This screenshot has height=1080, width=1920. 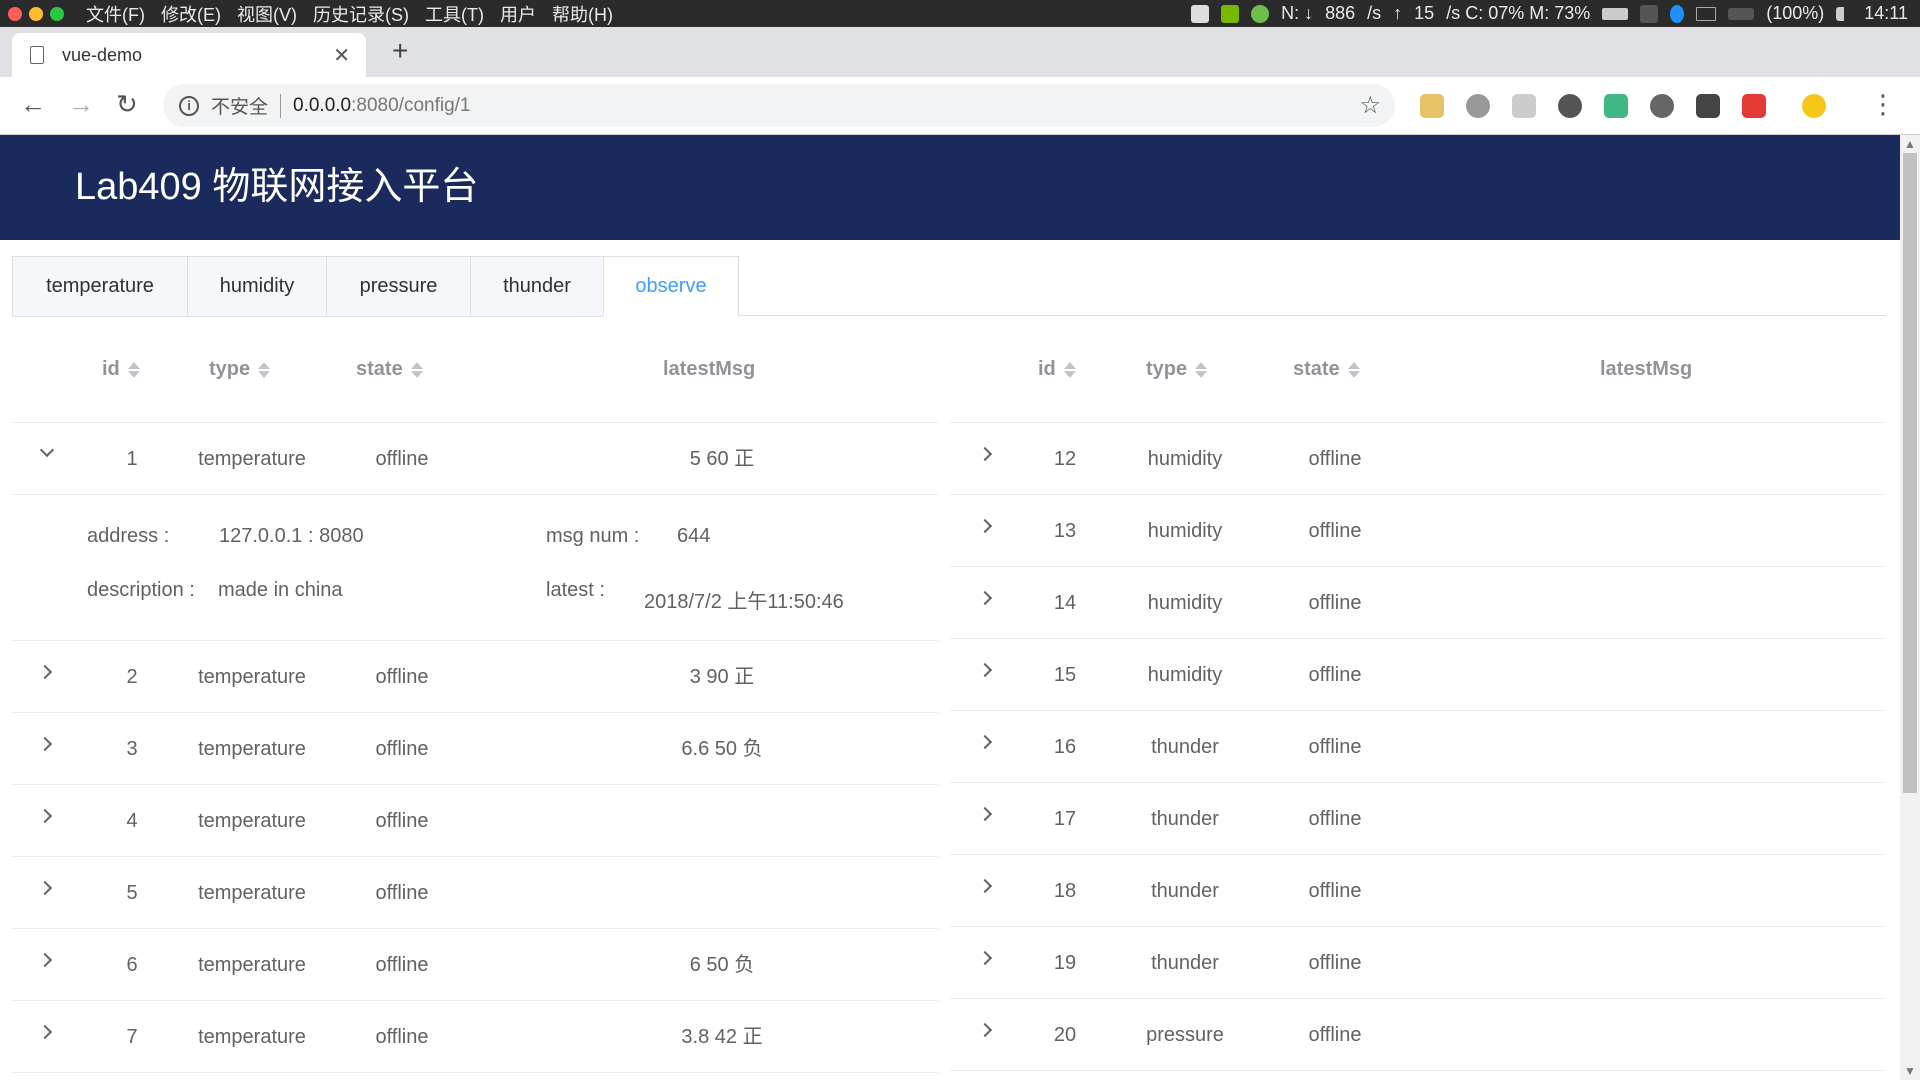 What do you see at coordinates (1844, 13) in the screenshot?
I see `volume-icon` at bounding box center [1844, 13].